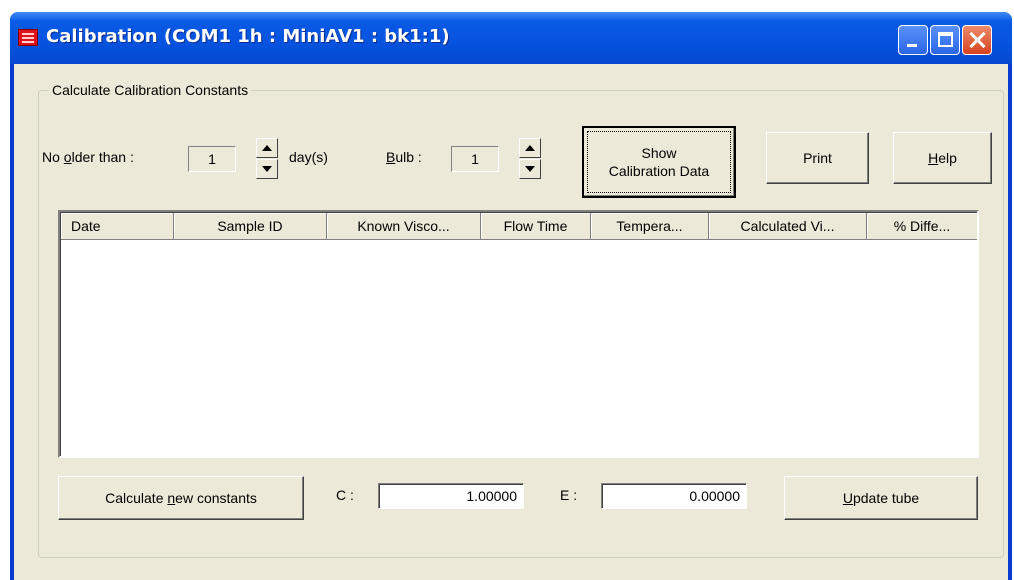 This screenshot has height=580, width=1014. What do you see at coordinates (817, 158) in the screenshot?
I see `print-button: Print` at bounding box center [817, 158].